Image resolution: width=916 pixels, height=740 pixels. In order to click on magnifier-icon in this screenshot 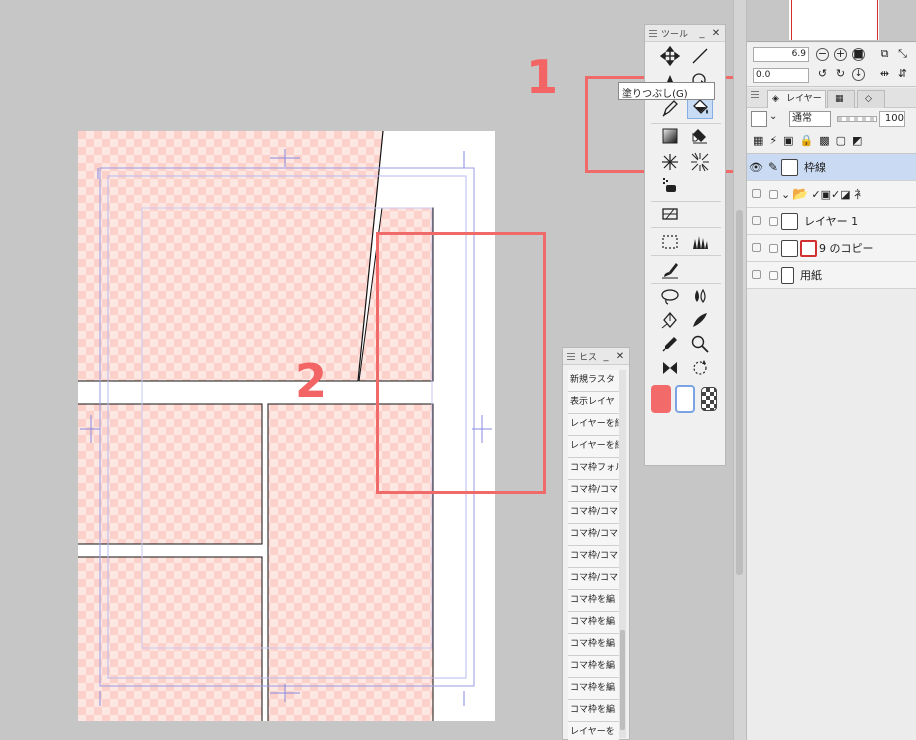, I will do `click(700, 344)`.